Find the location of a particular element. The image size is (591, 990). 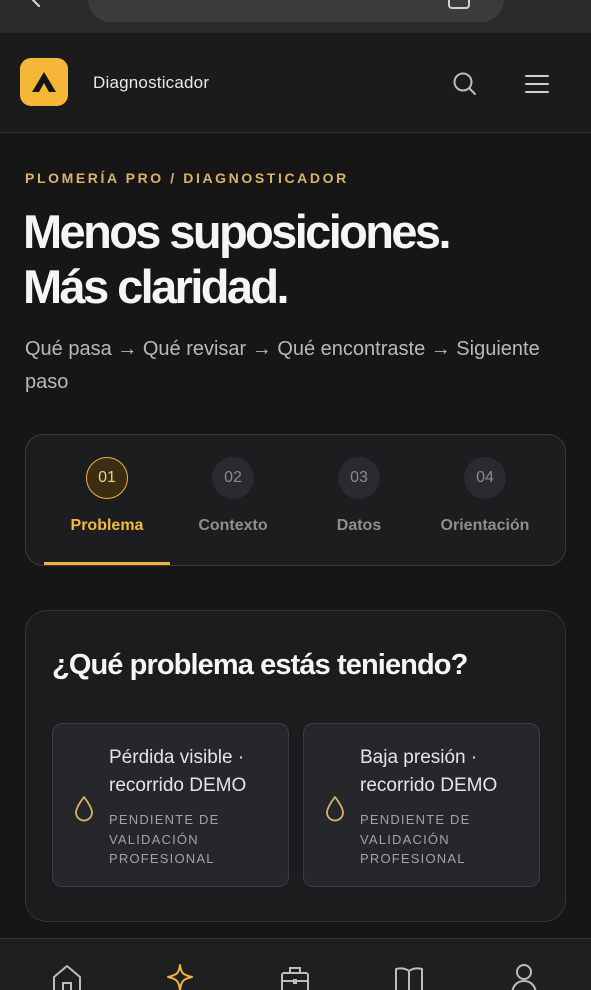

step-number: 04 is located at coordinates (485, 478).